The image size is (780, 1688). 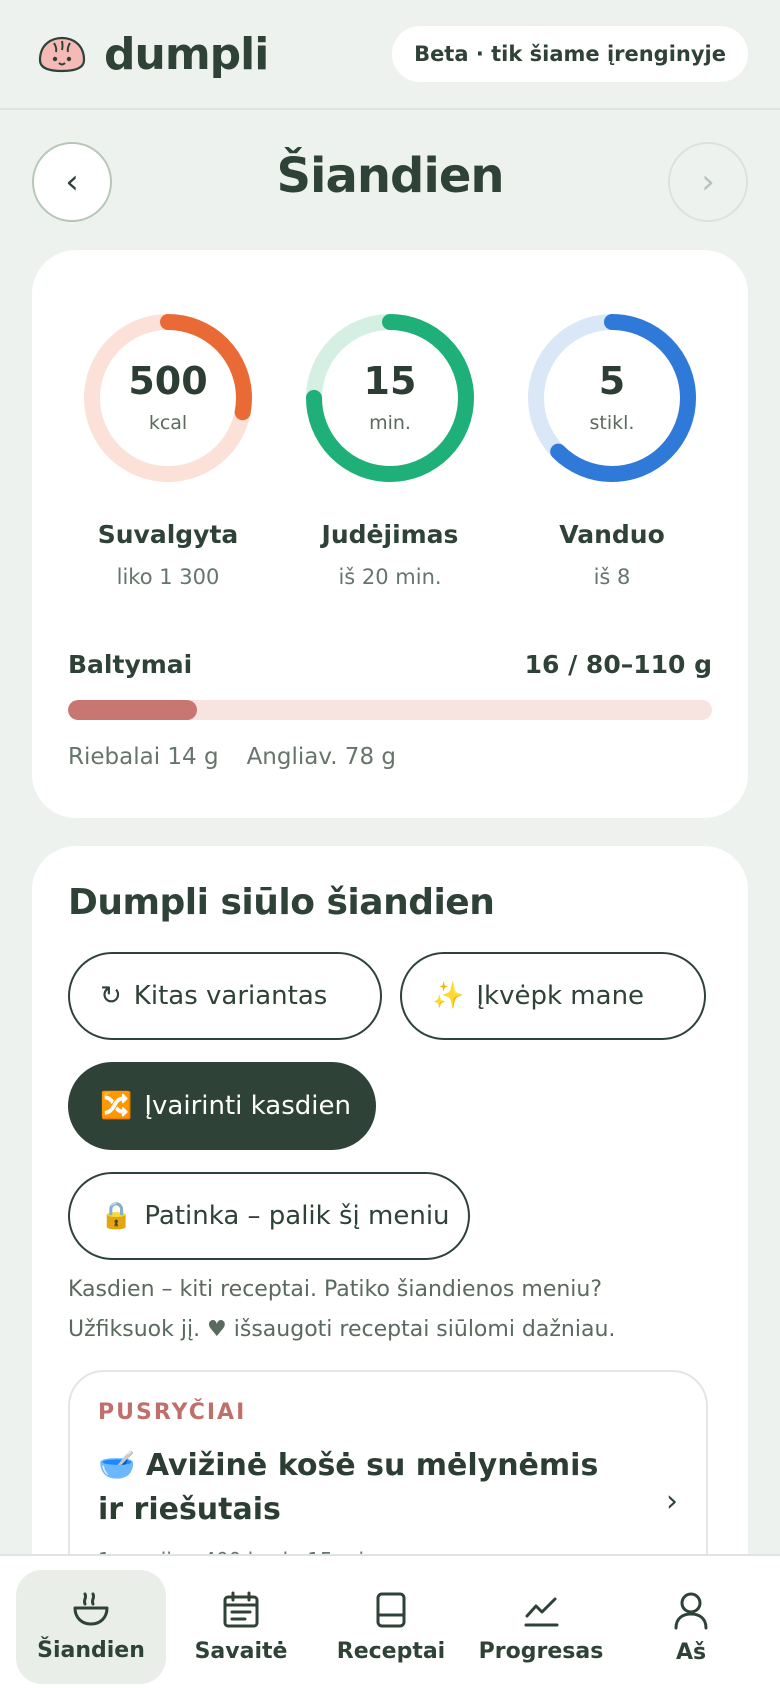 I want to click on bottom-tab-bar: Šiandien Savaitė Receptai Progresas Aš, so click(x=390, y=1621).